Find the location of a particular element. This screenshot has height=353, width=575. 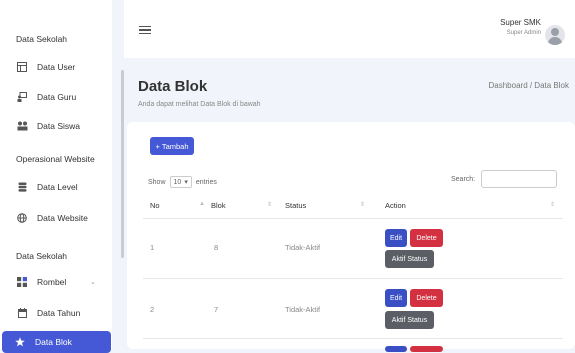

page-title: Data Blok is located at coordinates (173, 86).